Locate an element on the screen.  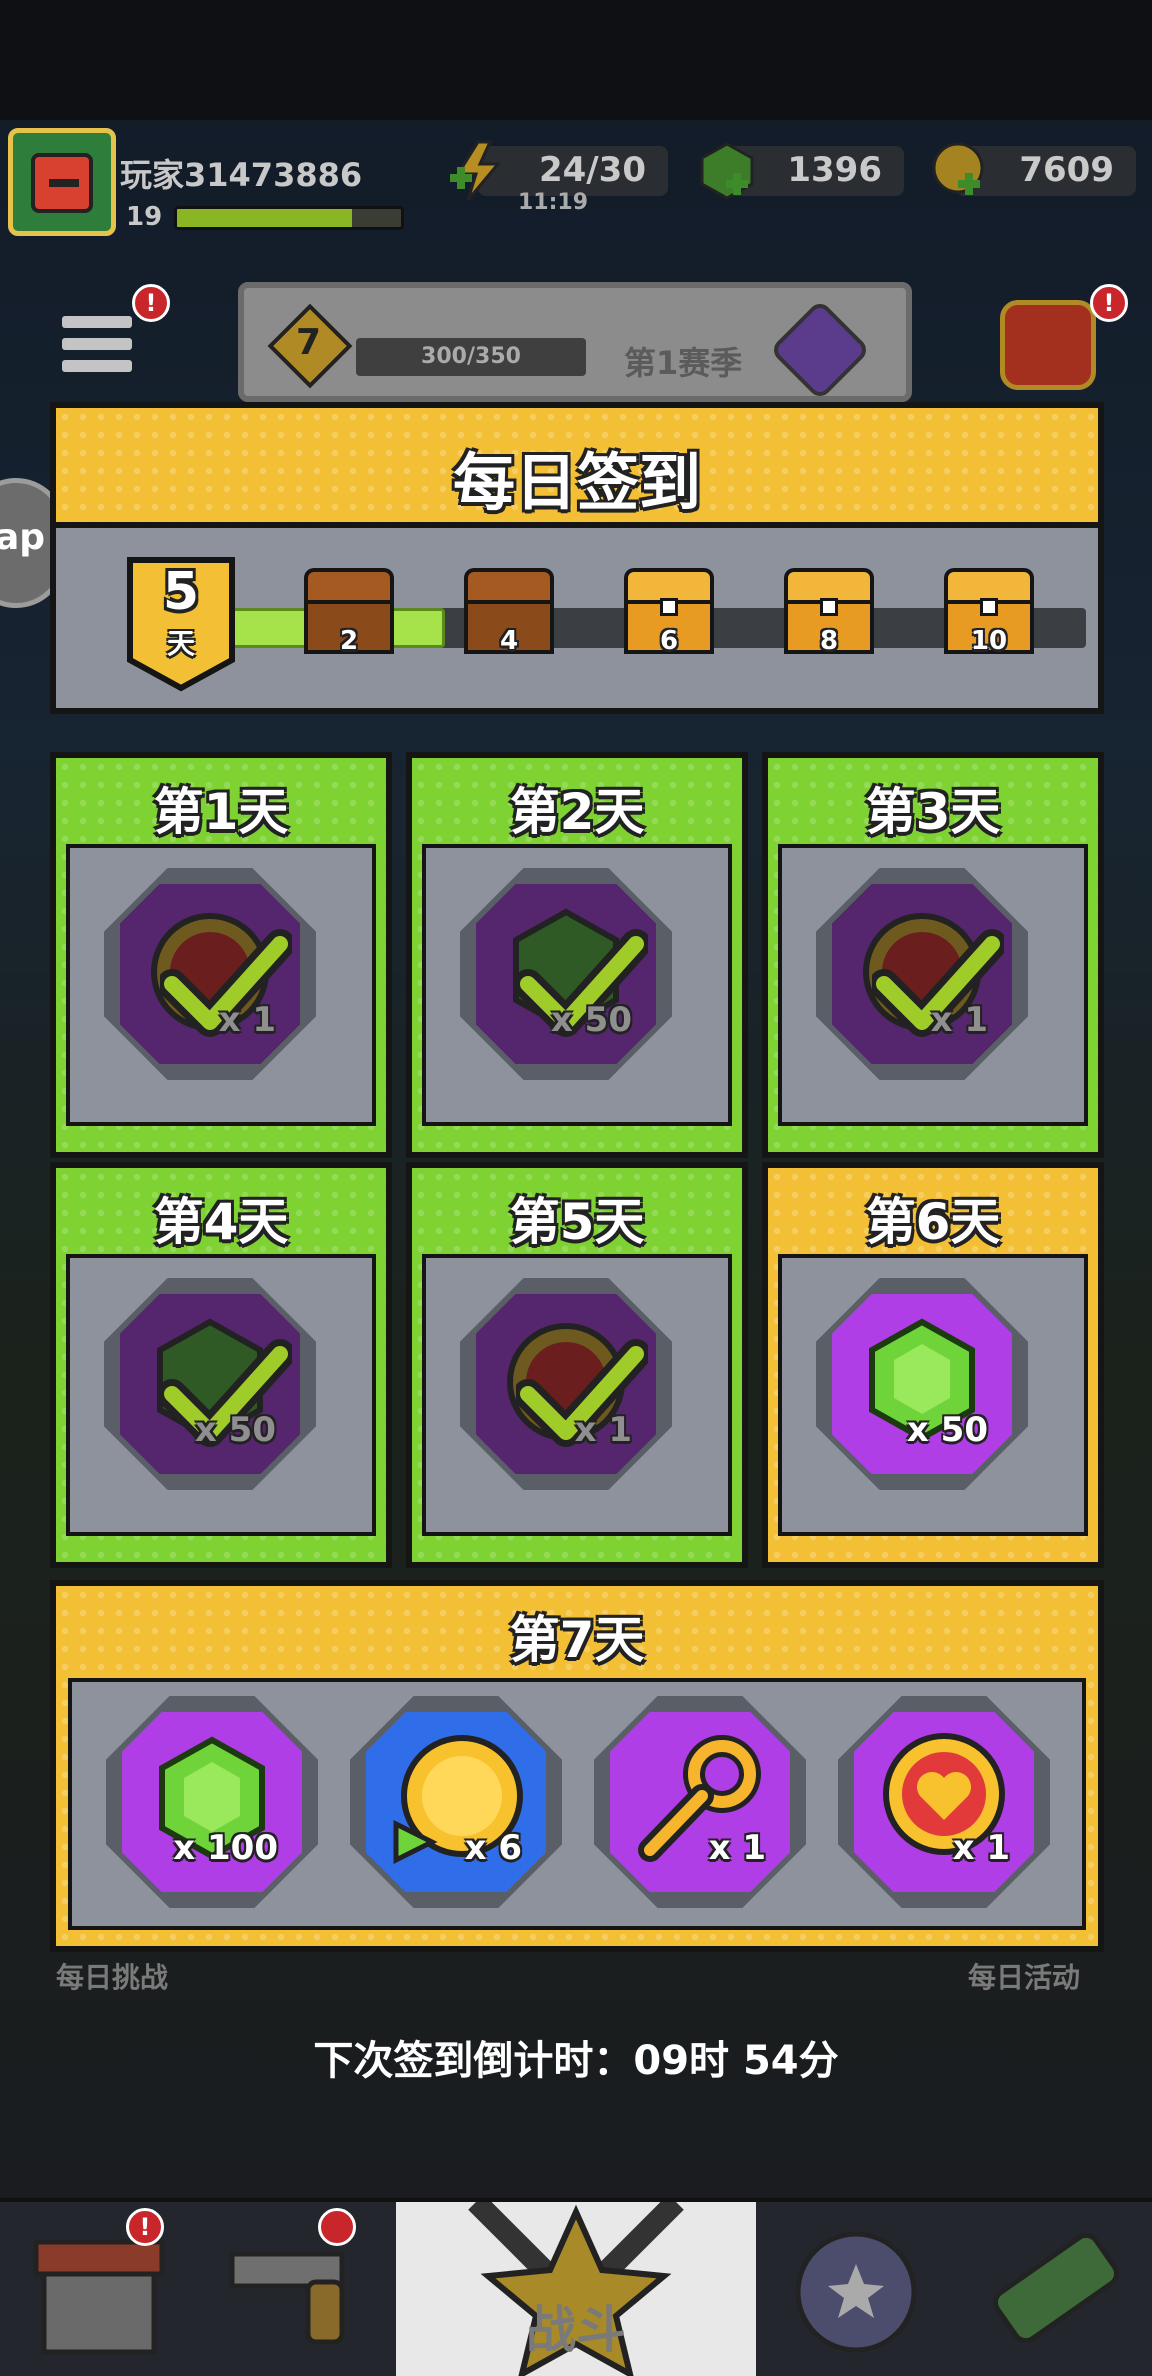
milestone-chest-4: 4 is located at coordinates (509, 612).